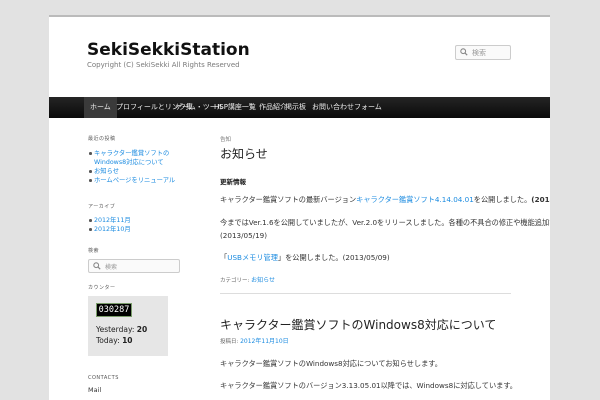 The height and width of the screenshot is (400, 600). I want to click on header-search-input: 検索, so click(483, 52).